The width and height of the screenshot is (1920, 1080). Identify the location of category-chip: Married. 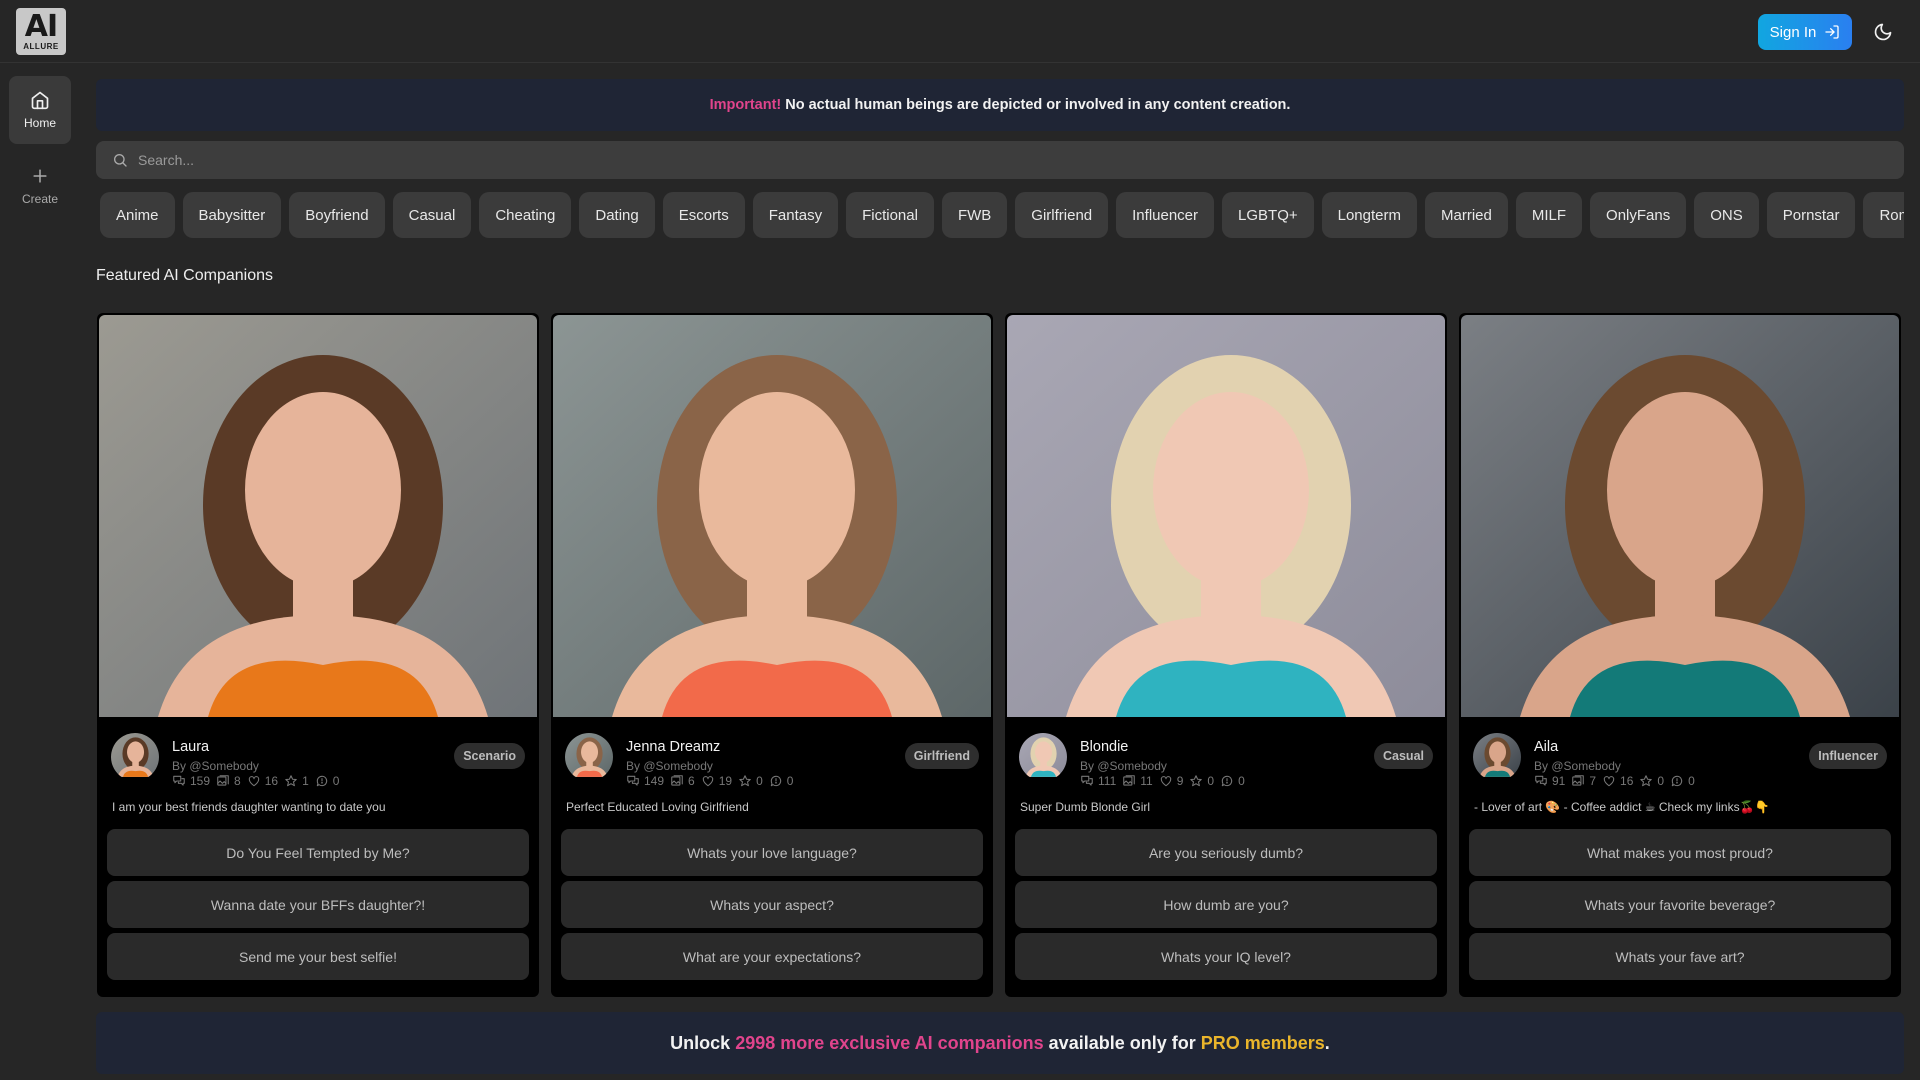
(1466, 215).